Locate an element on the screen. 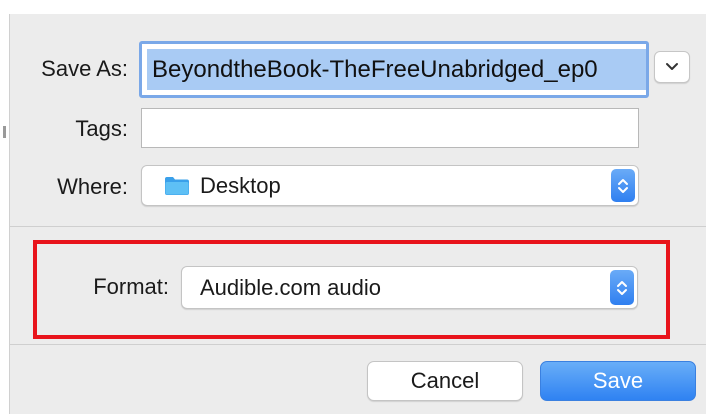 The height and width of the screenshot is (414, 706). expand-dialog-button is located at coordinates (672, 67).